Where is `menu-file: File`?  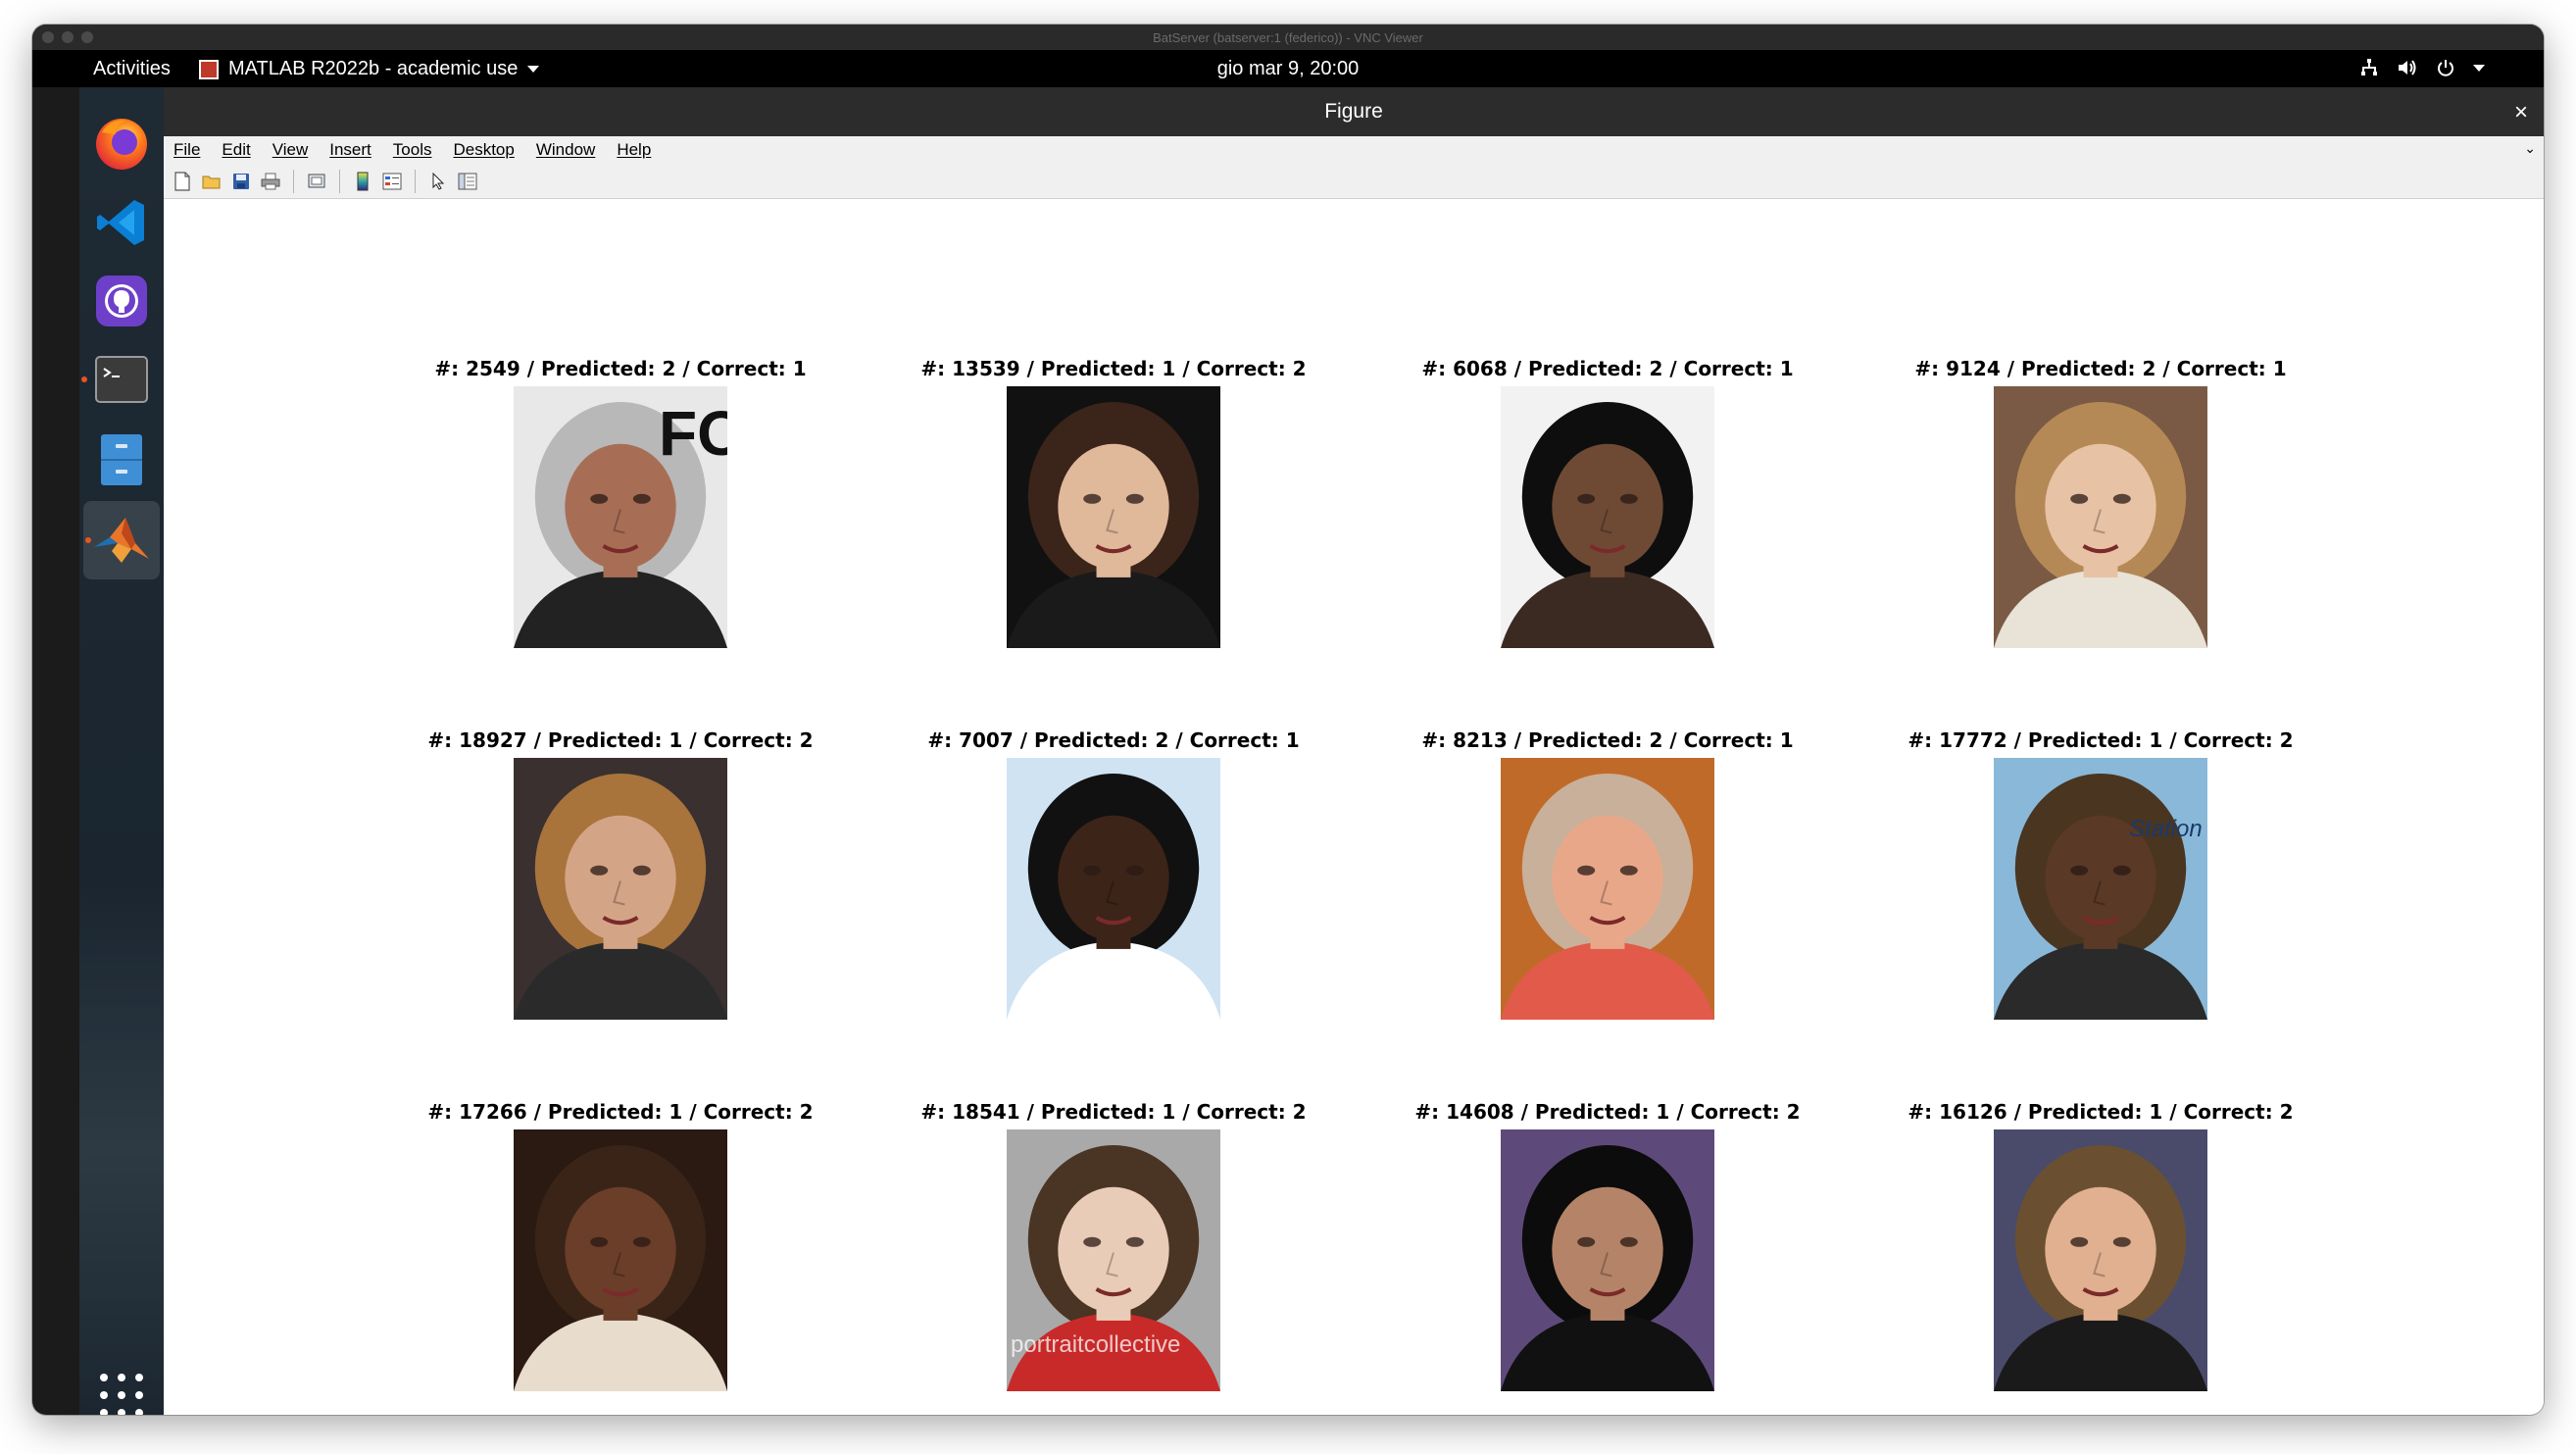 menu-file: File is located at coordinates (186, 150).